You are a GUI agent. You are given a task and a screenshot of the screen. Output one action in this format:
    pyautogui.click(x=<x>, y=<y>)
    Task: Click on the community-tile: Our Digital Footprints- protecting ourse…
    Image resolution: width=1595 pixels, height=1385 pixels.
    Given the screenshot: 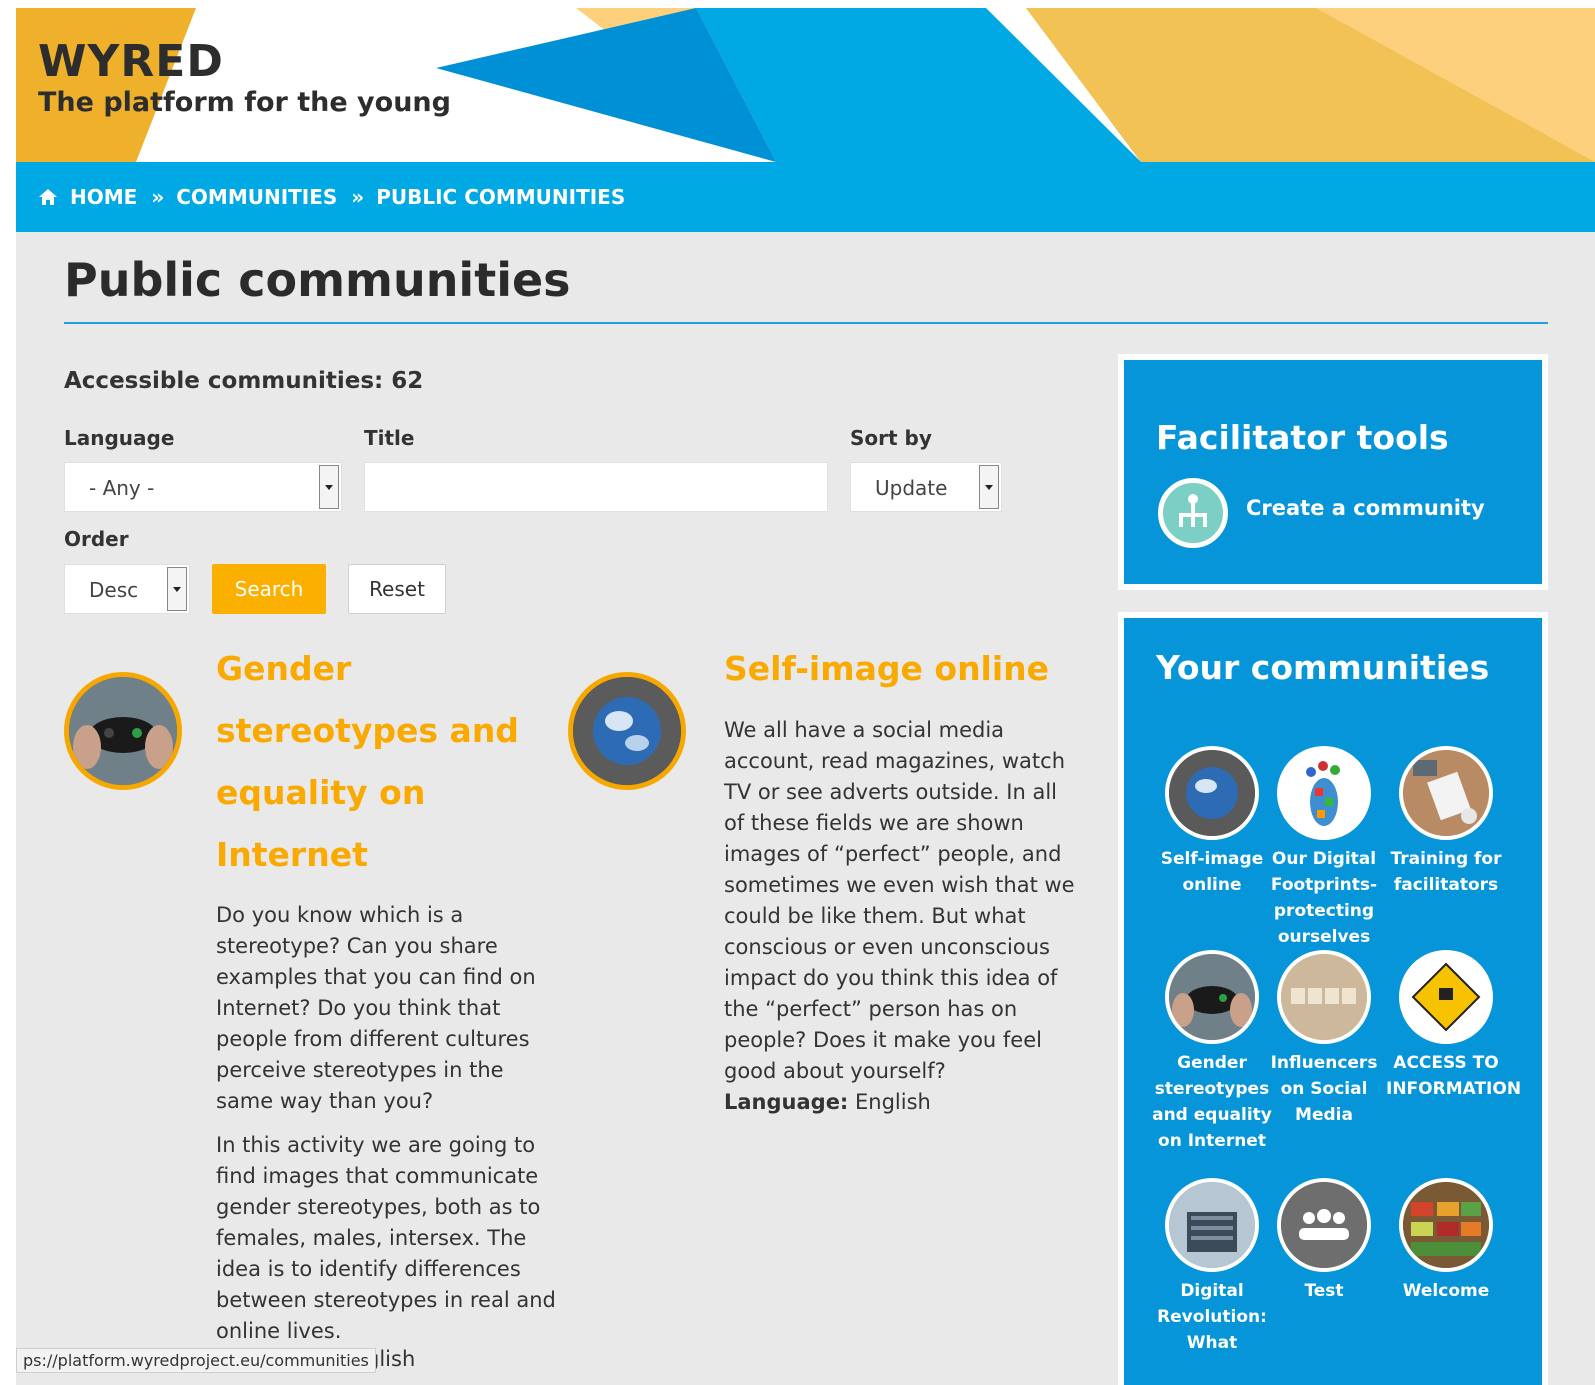 What is the action you would take?
    pyautogui.click(x=1324, y=848)
    